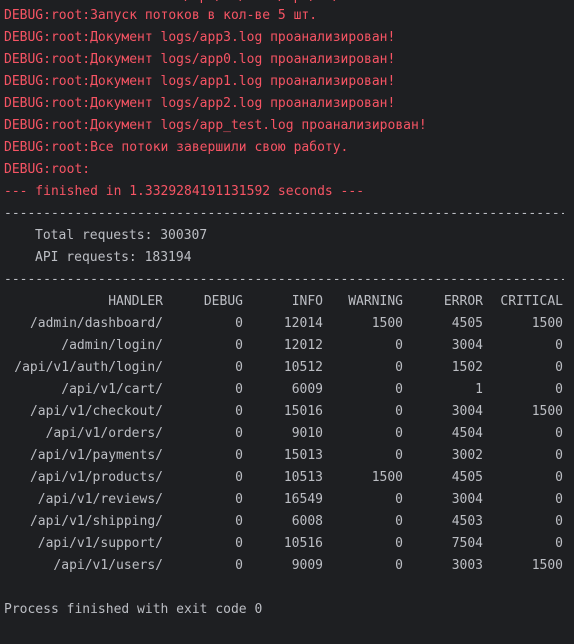  Describe the element at coordinates (104, 433) in the screenshot. I see `table-handler-cell: /api/v1/orders/` at that location.